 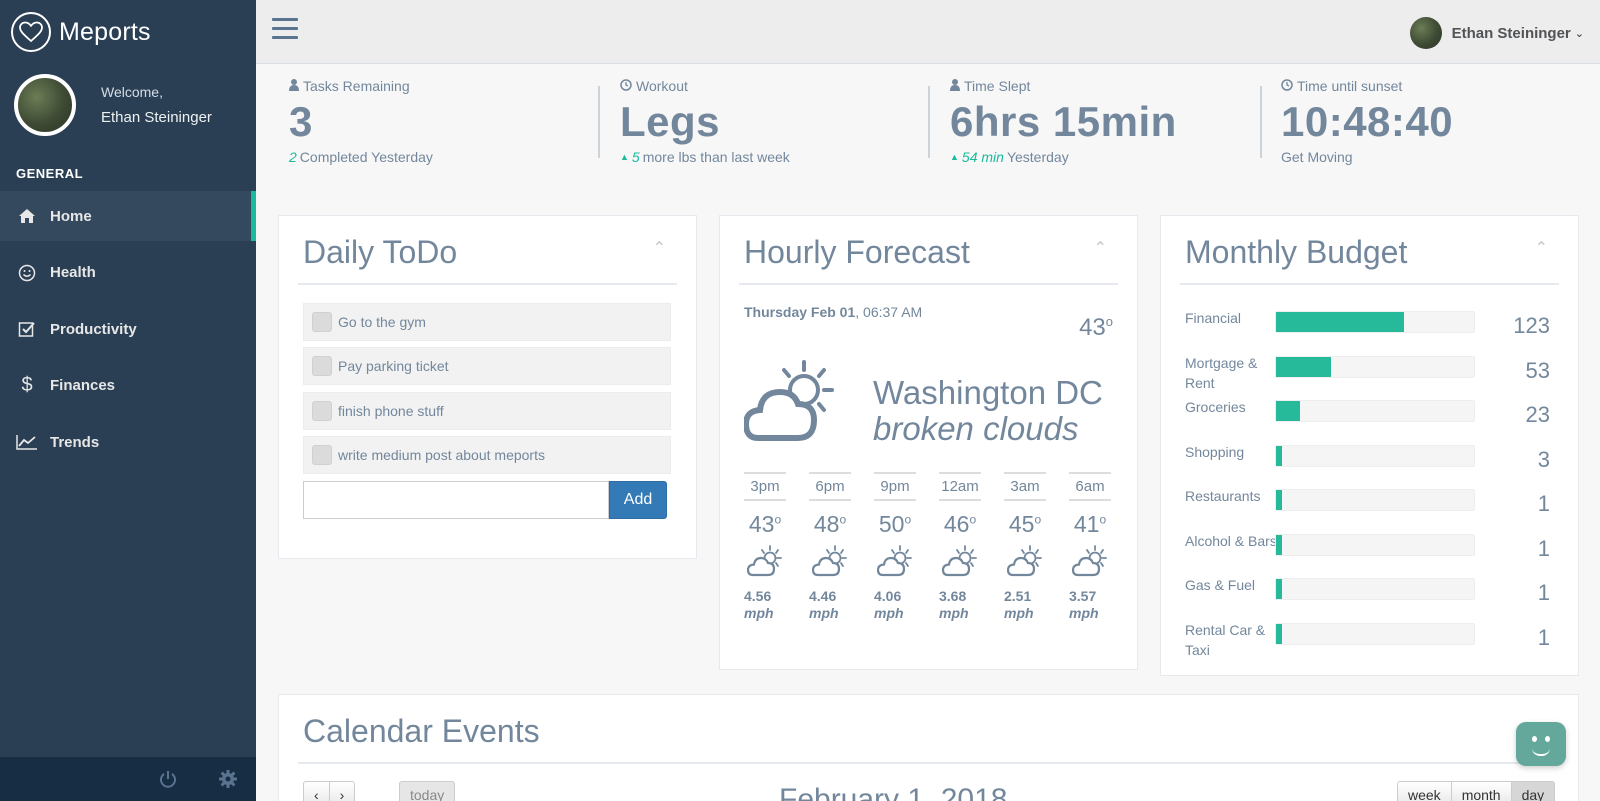 What do you see at coordinates (1221, 372) in the screenshot?
I see `budget-label: Mortgage & Rent` at bounding box center [1221, 372].